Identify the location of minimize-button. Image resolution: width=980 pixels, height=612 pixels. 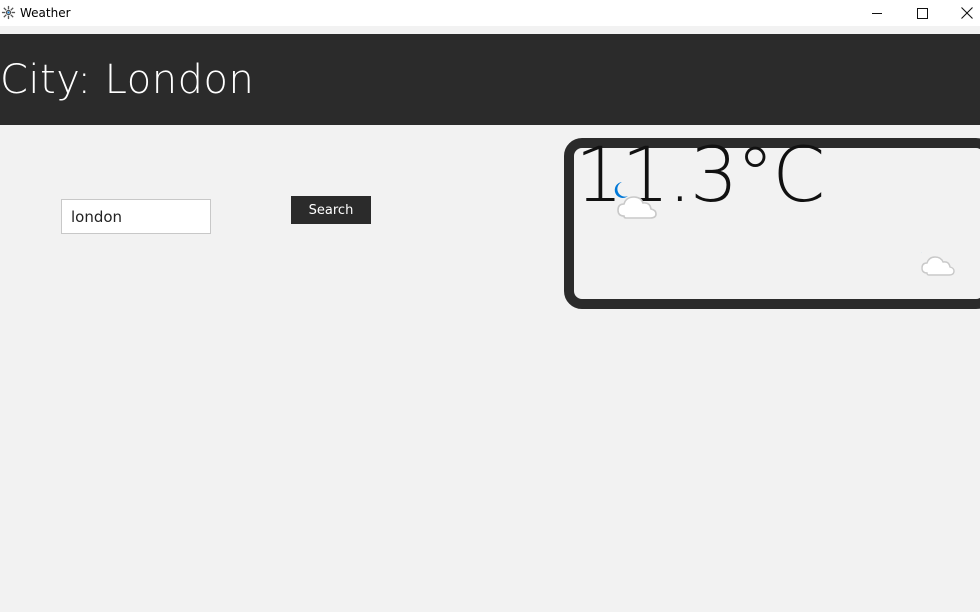
(877, 13).